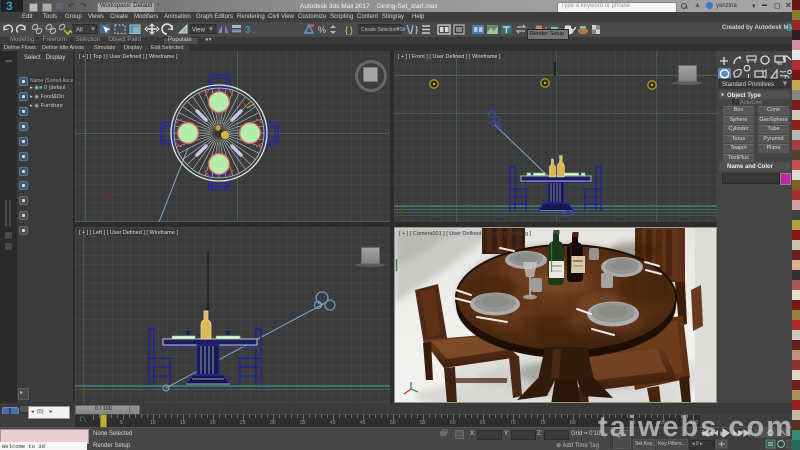  I want to click on svg-text: 3, so click(248, 30).